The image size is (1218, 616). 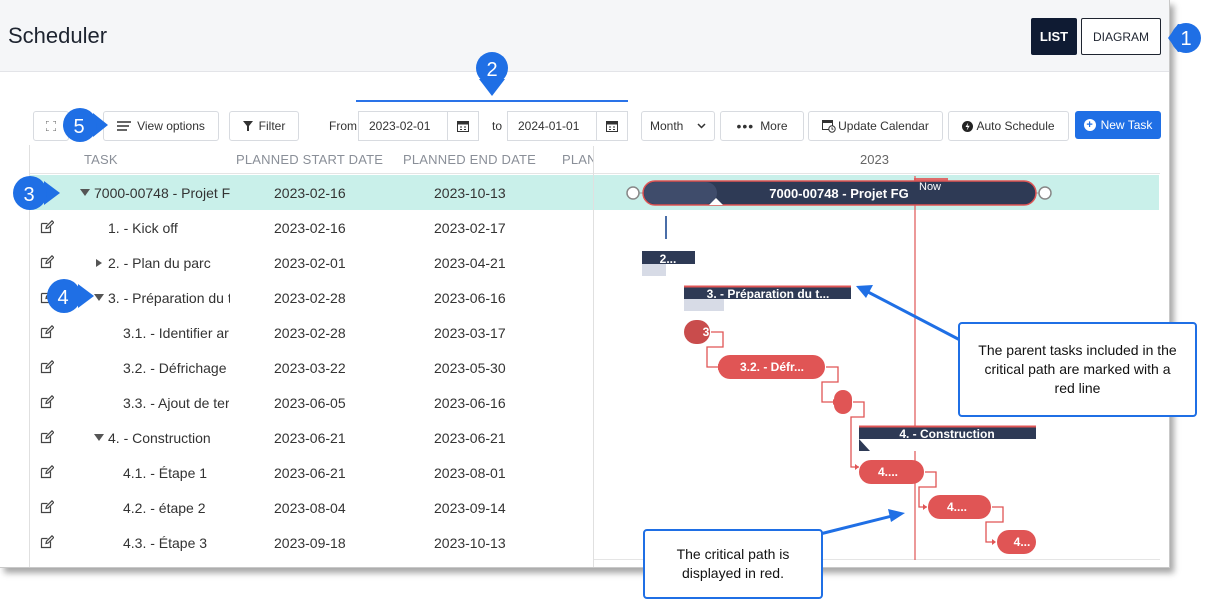 What do you see at coordinates (733, 564) in the screenshot?
I see `callout-critical-path: The critical path is displayed in red.` at bounding box center [733, 564].